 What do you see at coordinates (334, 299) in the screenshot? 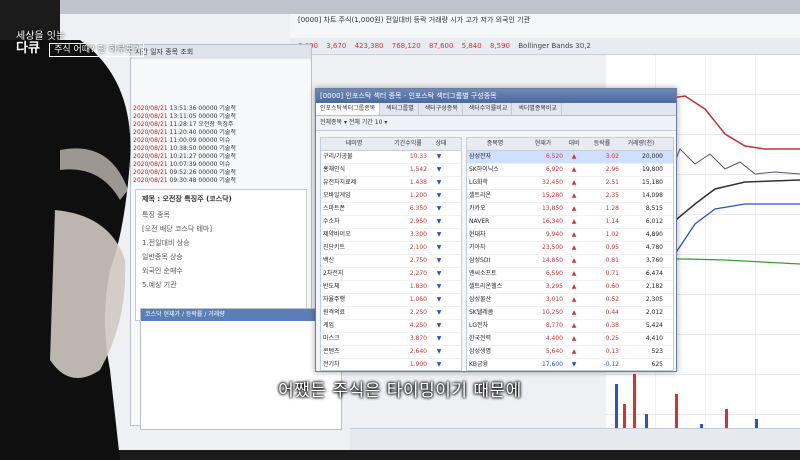
I see `theme-name: 자율주행` at bounding box center [334, 299].